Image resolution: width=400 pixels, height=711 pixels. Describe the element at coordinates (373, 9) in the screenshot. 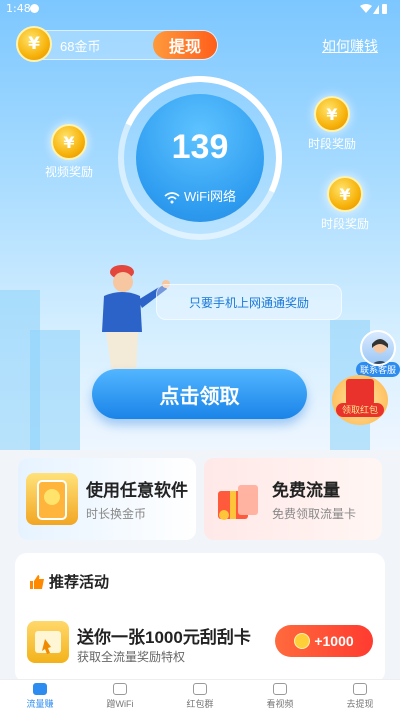

I see `signal-battery-icon` at that location.